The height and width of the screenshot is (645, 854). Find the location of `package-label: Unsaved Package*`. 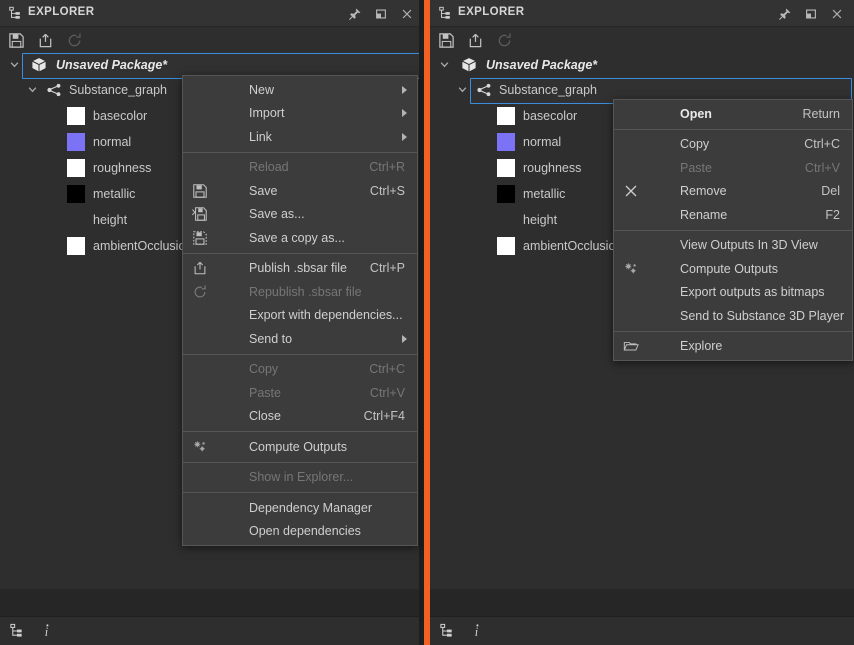

package-label: Unsaved Package* is located at coordinates (112, 65).